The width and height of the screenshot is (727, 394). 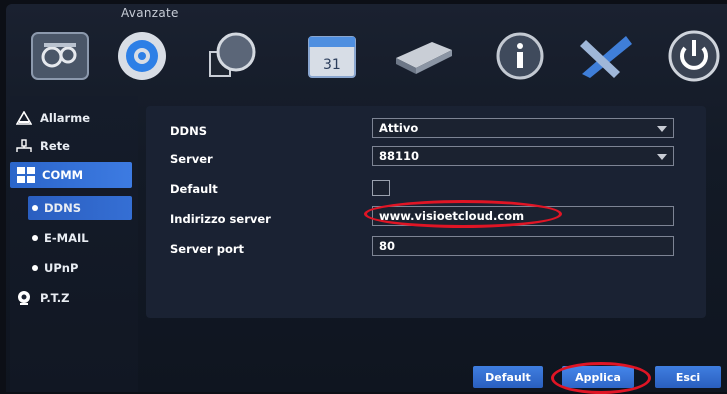 I want to click on sidebar-item-allarme: Allarme, so click(x=74, y=118).